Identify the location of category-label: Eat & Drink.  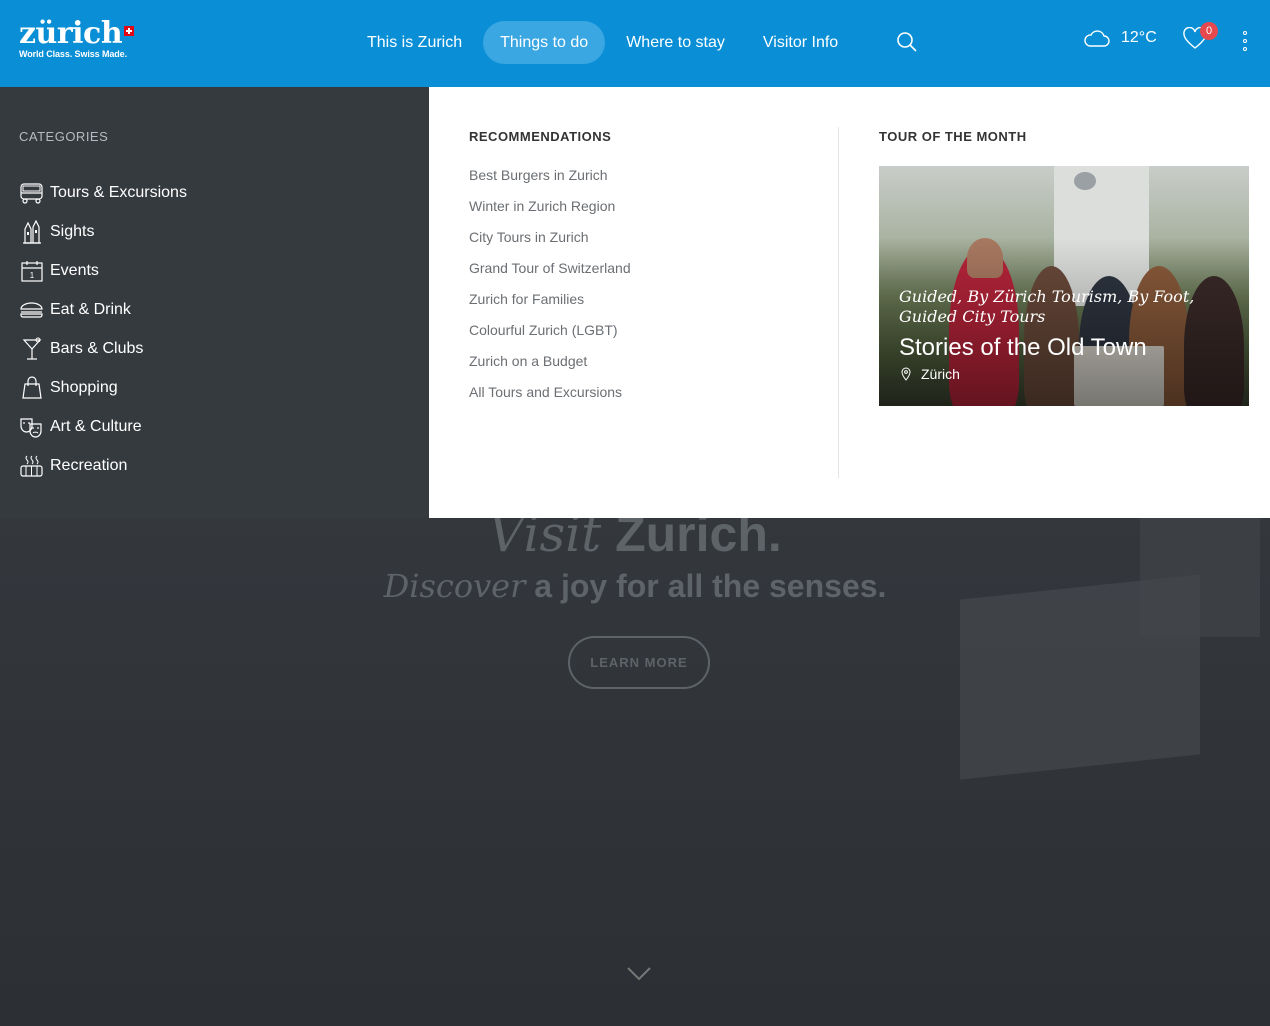
(90, 309).